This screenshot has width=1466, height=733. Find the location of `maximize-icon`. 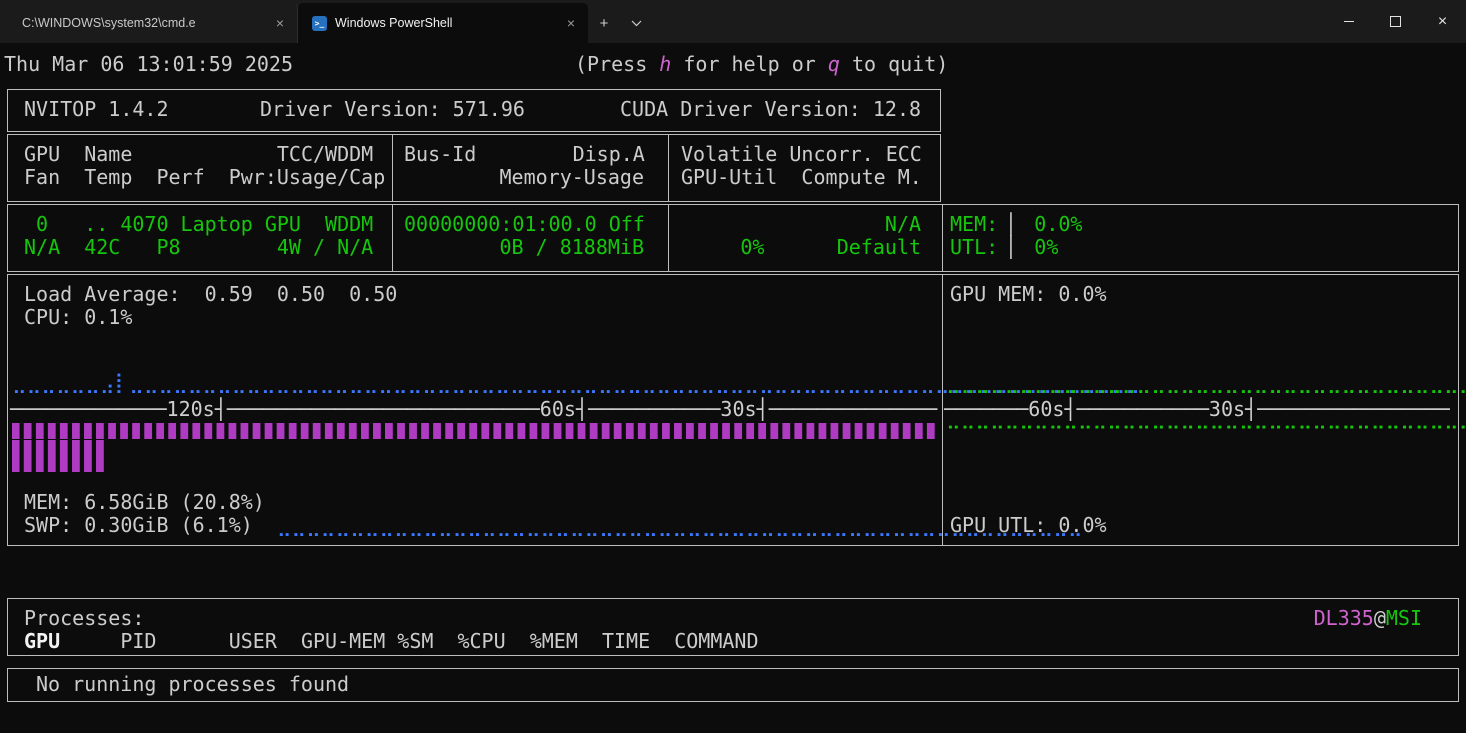

maximize-icon is located at coordinates (1395, 21).